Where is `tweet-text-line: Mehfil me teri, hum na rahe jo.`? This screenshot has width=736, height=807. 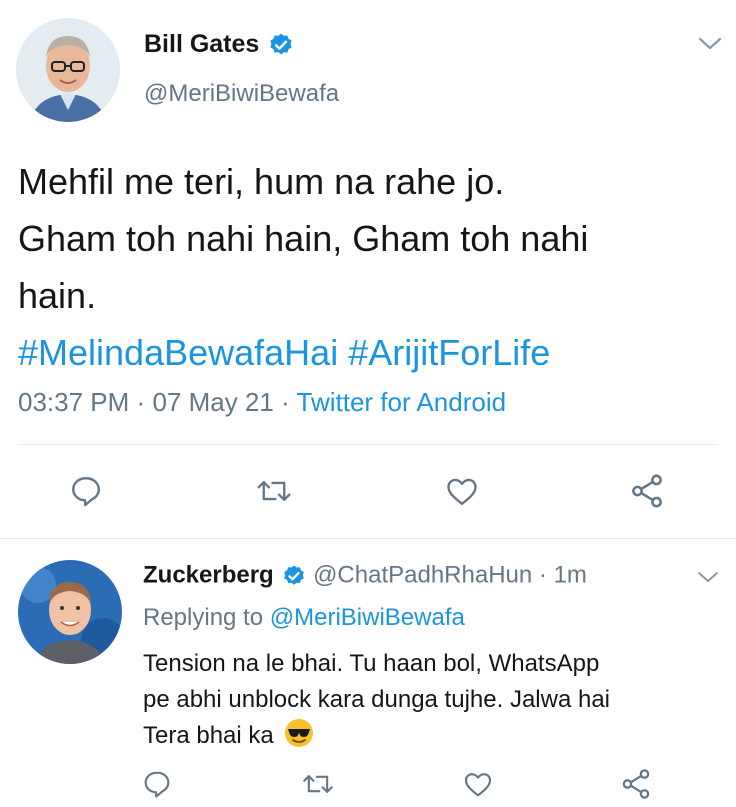
tweet-text-line: Mehfil me teri, hum na rahe jo. is located at coordinates (261, 181).